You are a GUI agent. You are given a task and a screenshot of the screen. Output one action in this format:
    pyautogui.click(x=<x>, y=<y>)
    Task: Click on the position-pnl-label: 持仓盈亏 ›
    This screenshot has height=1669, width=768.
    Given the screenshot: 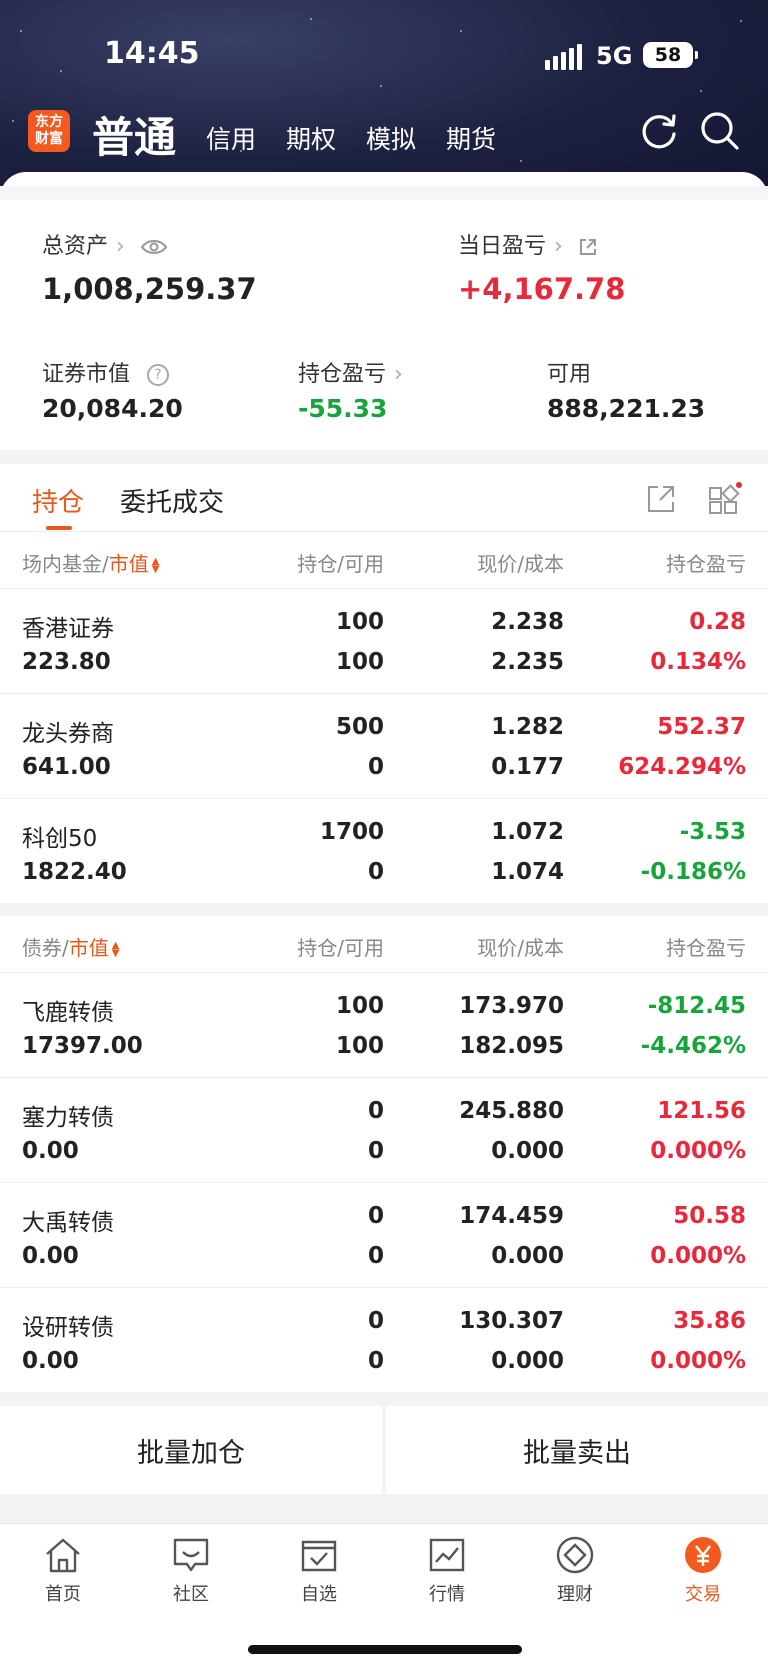 What is the action you would take?
    pyautogui.click(x=350, y=372)
    